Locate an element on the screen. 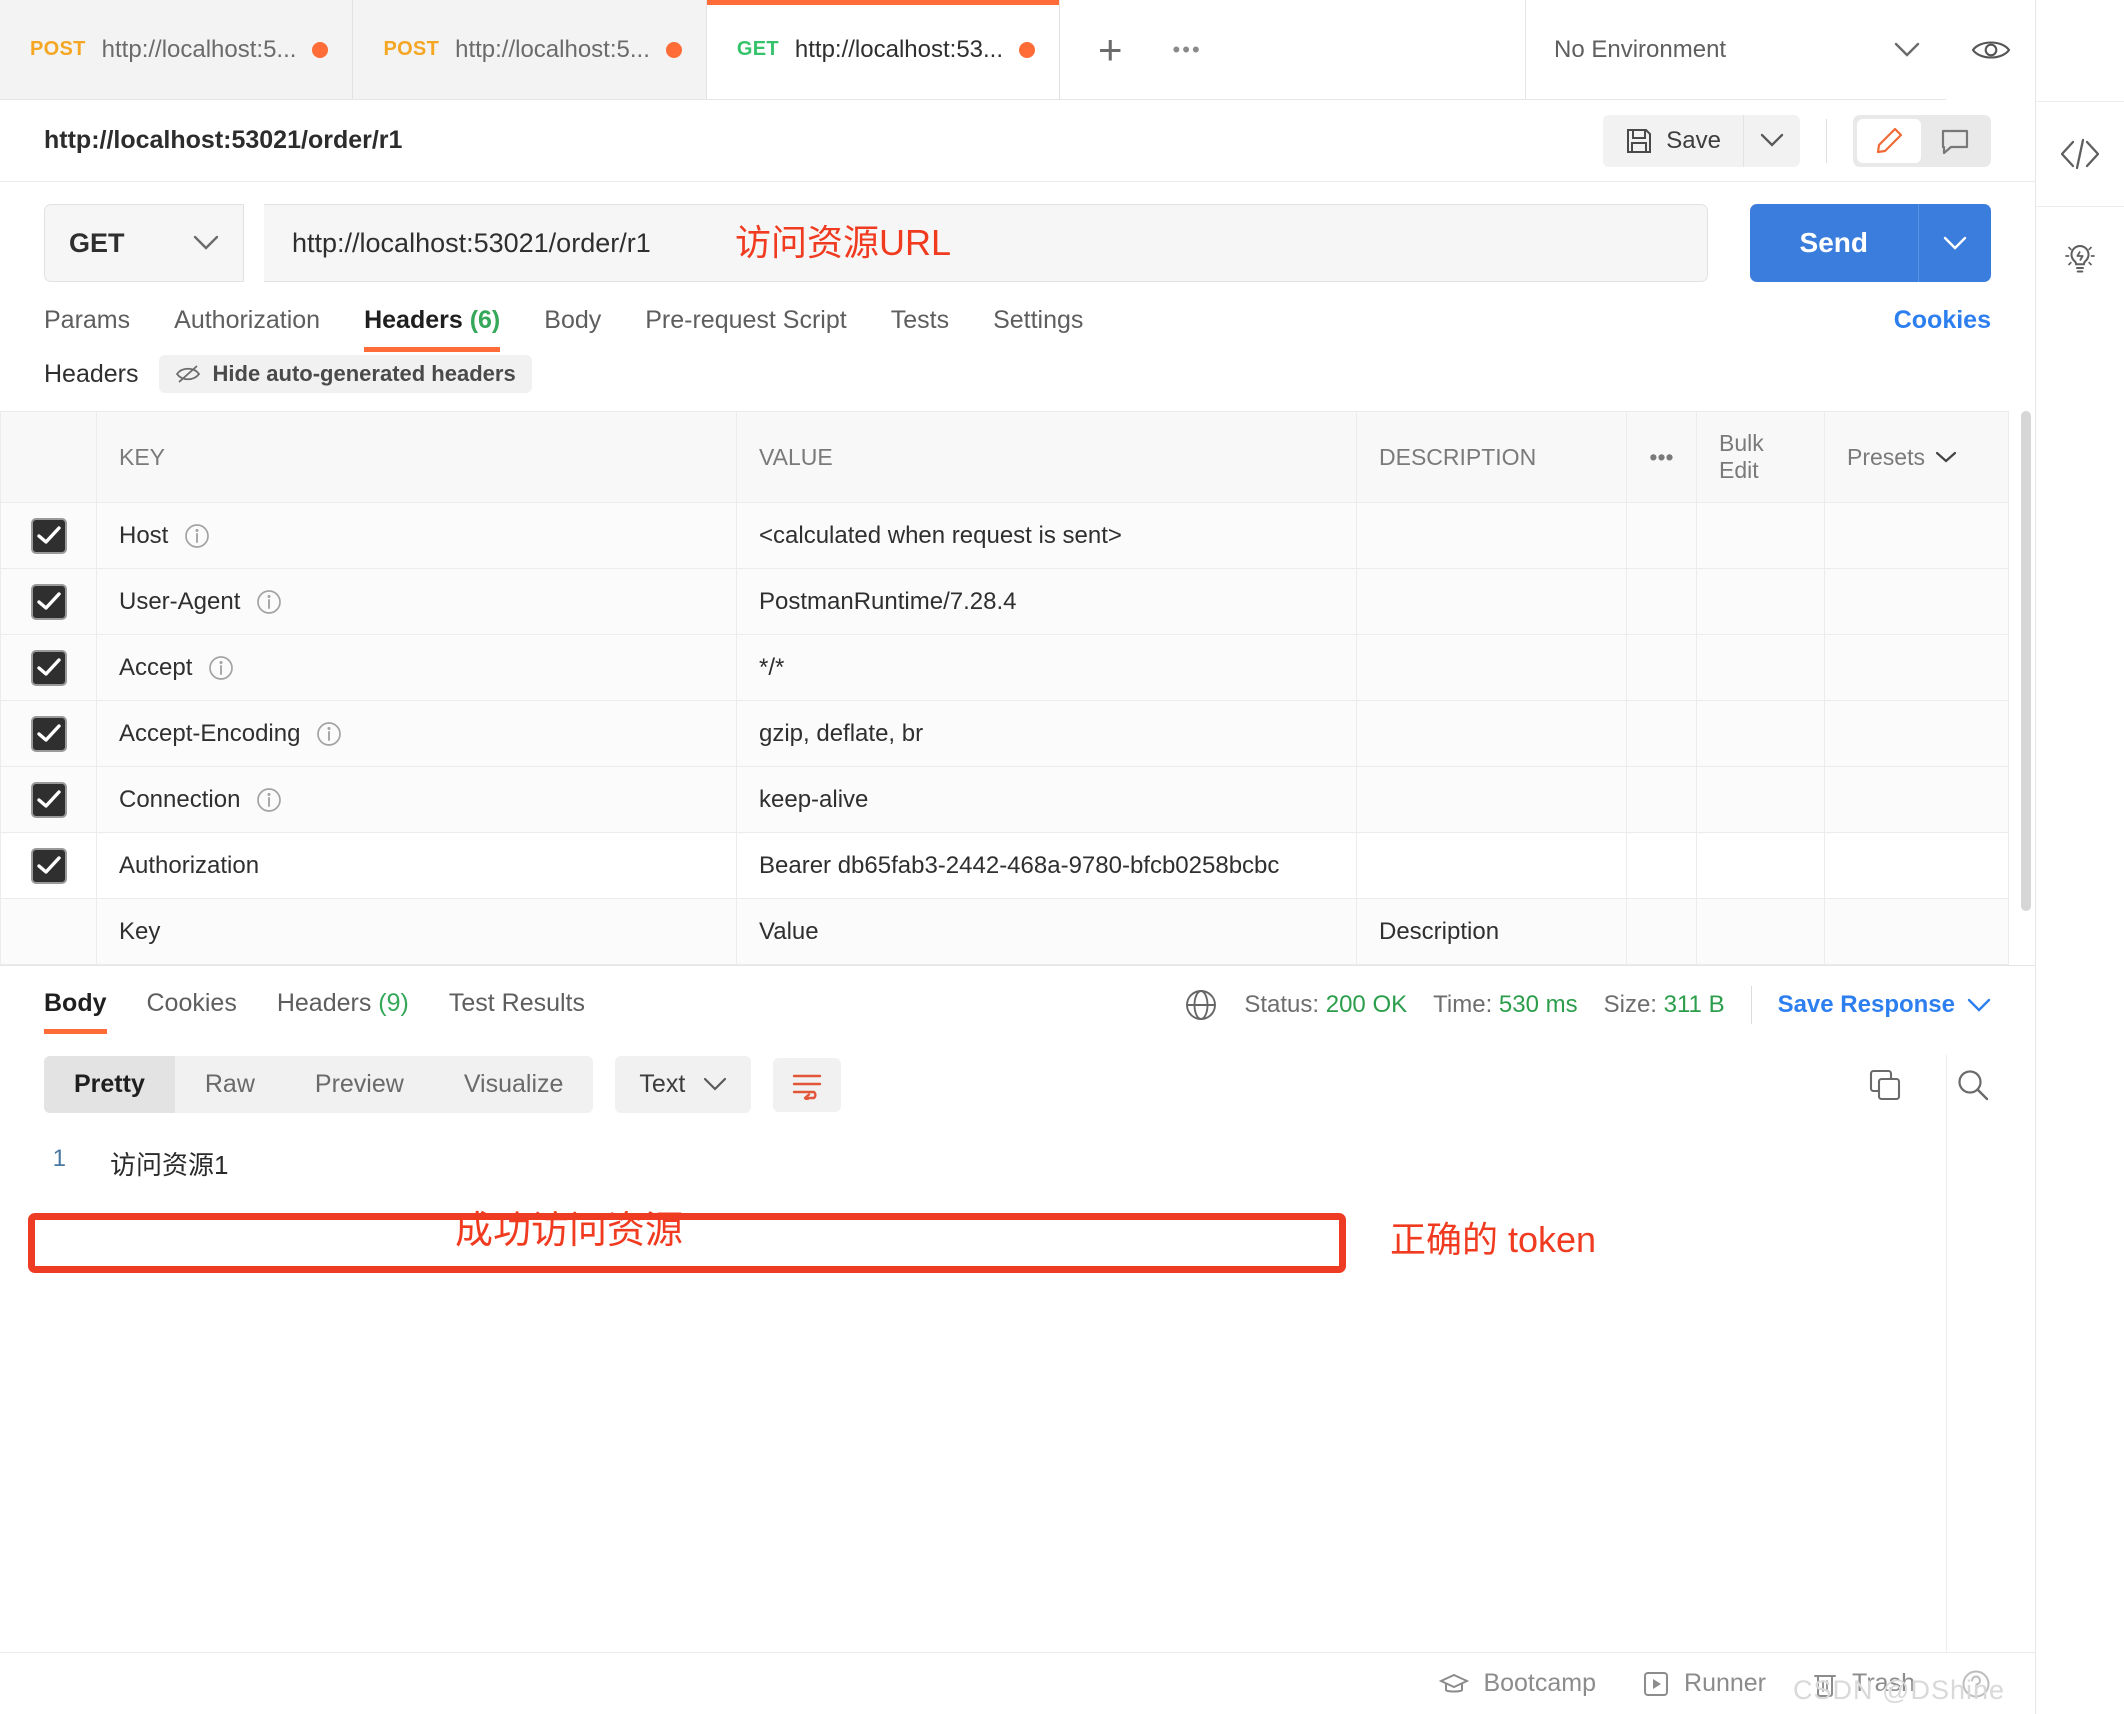 This screenshot has width=2124, height=1714. headers-table-scrollbar is located at coordinates (2026, 661).